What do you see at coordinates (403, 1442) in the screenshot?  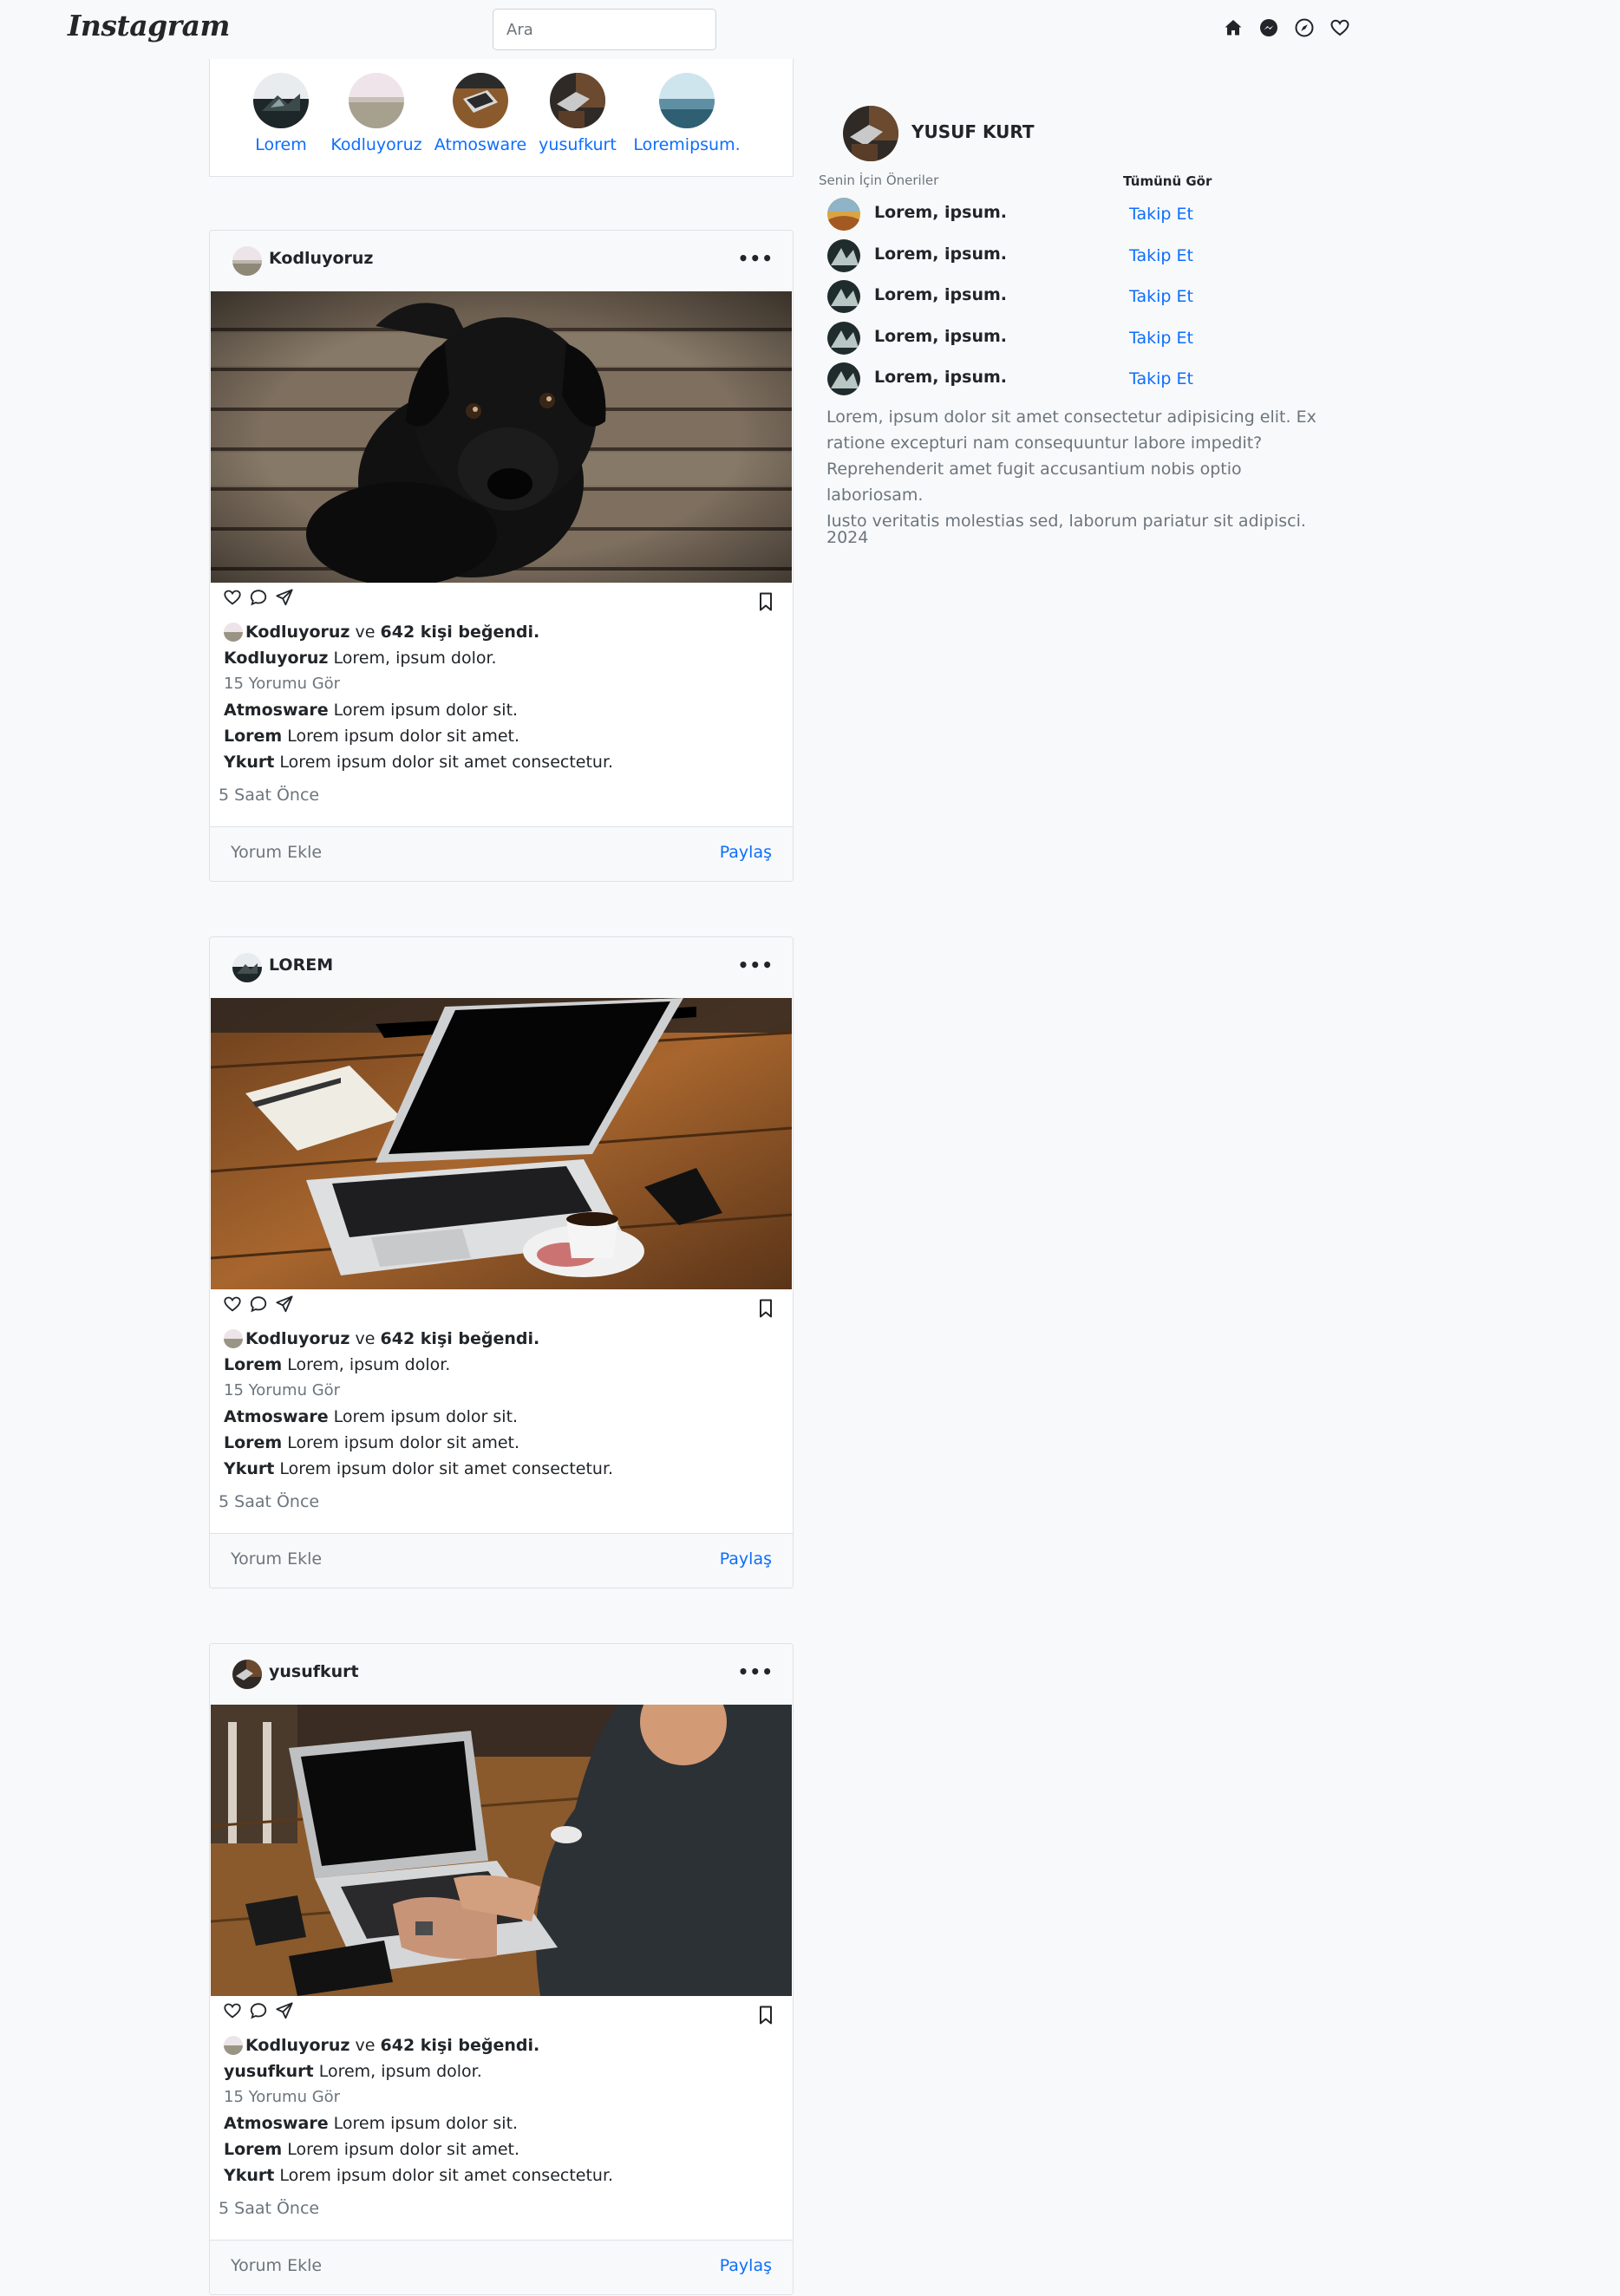 I see `comment-text: Lorem ipsum dolor sit amet.` at bounding box center [403, 1442].